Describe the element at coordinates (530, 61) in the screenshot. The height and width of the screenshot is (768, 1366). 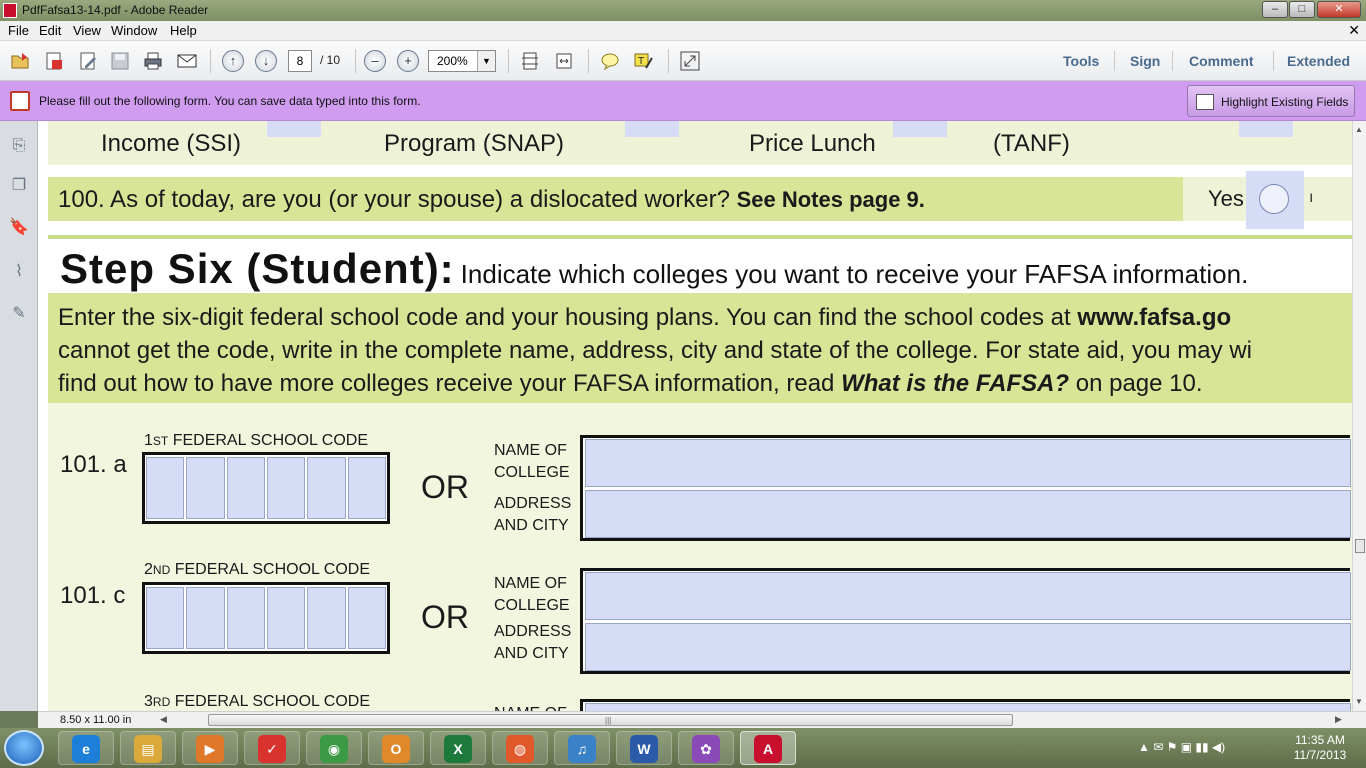
I see `fit-page-icon` at that location.